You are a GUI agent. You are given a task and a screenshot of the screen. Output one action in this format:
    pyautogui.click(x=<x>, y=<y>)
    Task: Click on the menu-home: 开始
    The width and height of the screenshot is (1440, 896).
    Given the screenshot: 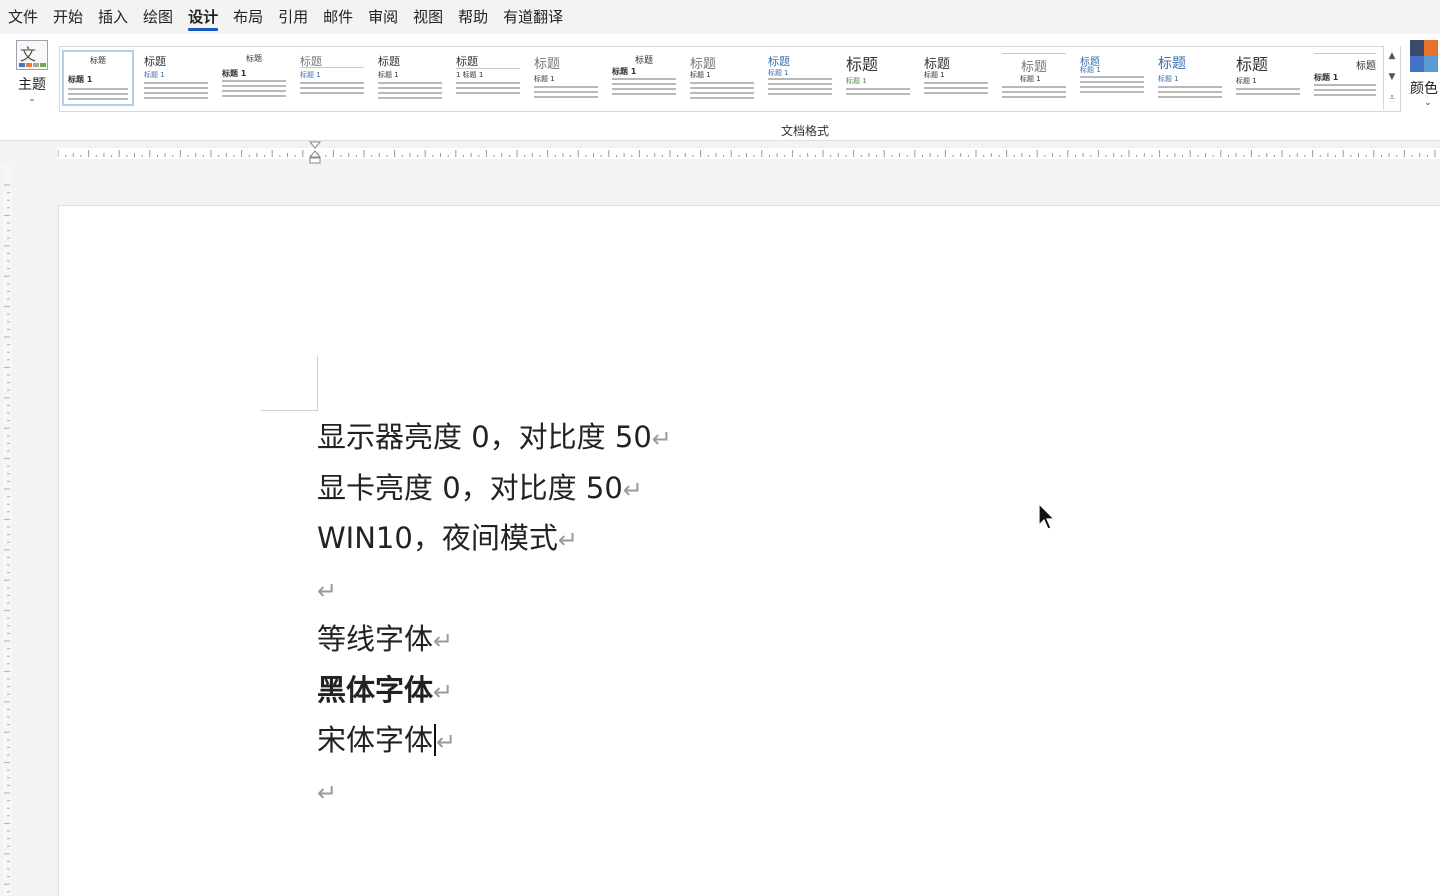 What is the action you would take?
    pyautogui.click(x=67, y=17)
    